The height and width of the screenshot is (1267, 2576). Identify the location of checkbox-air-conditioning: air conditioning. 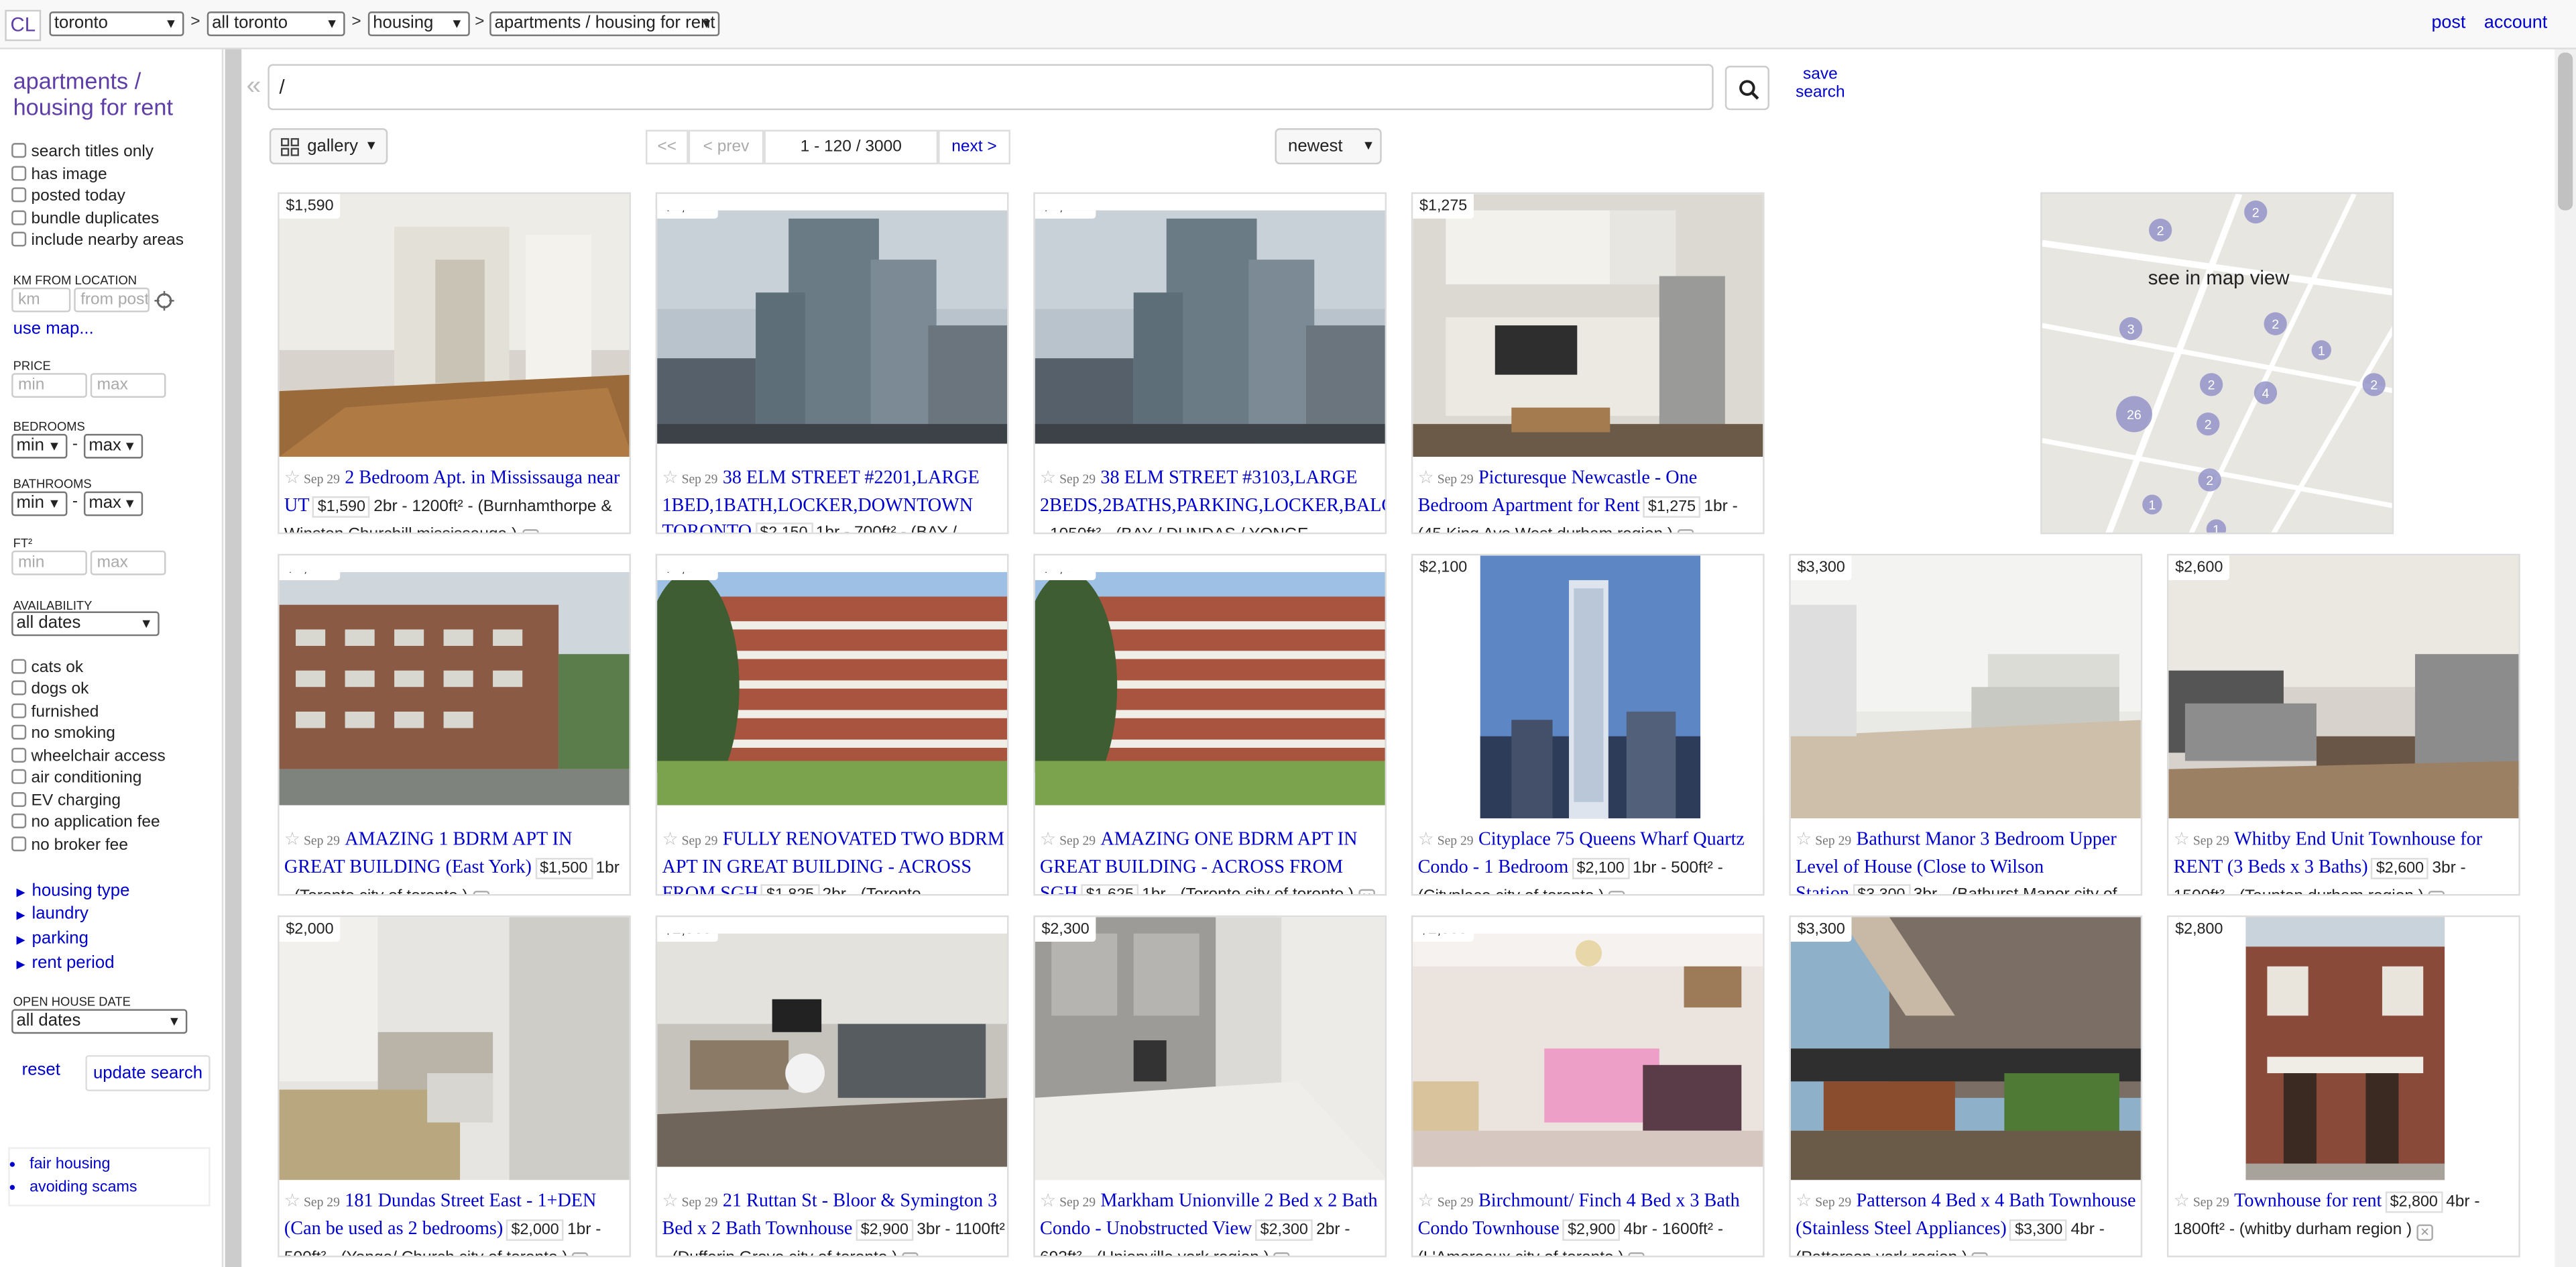
(76, 778).